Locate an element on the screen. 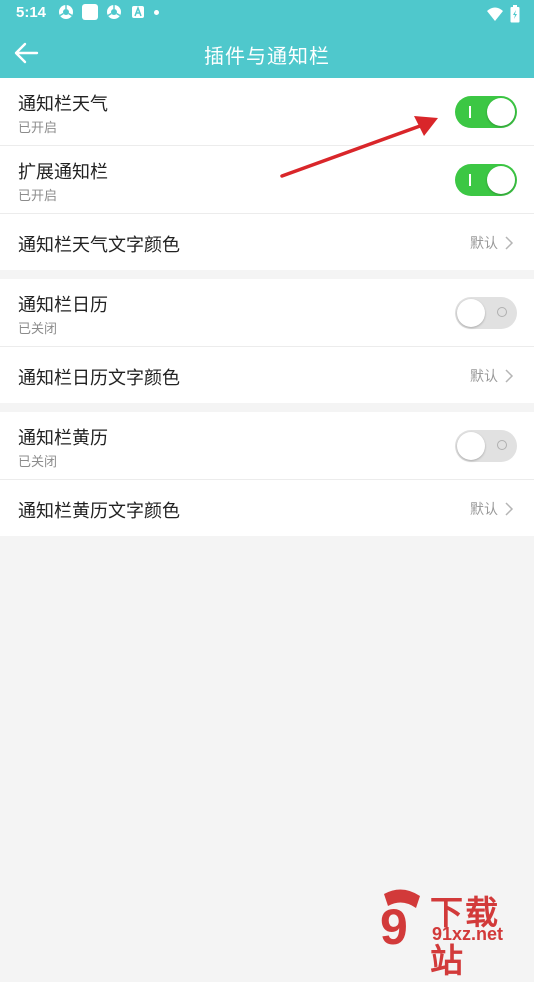  status-icons-right is located at coordinates (503, 14).